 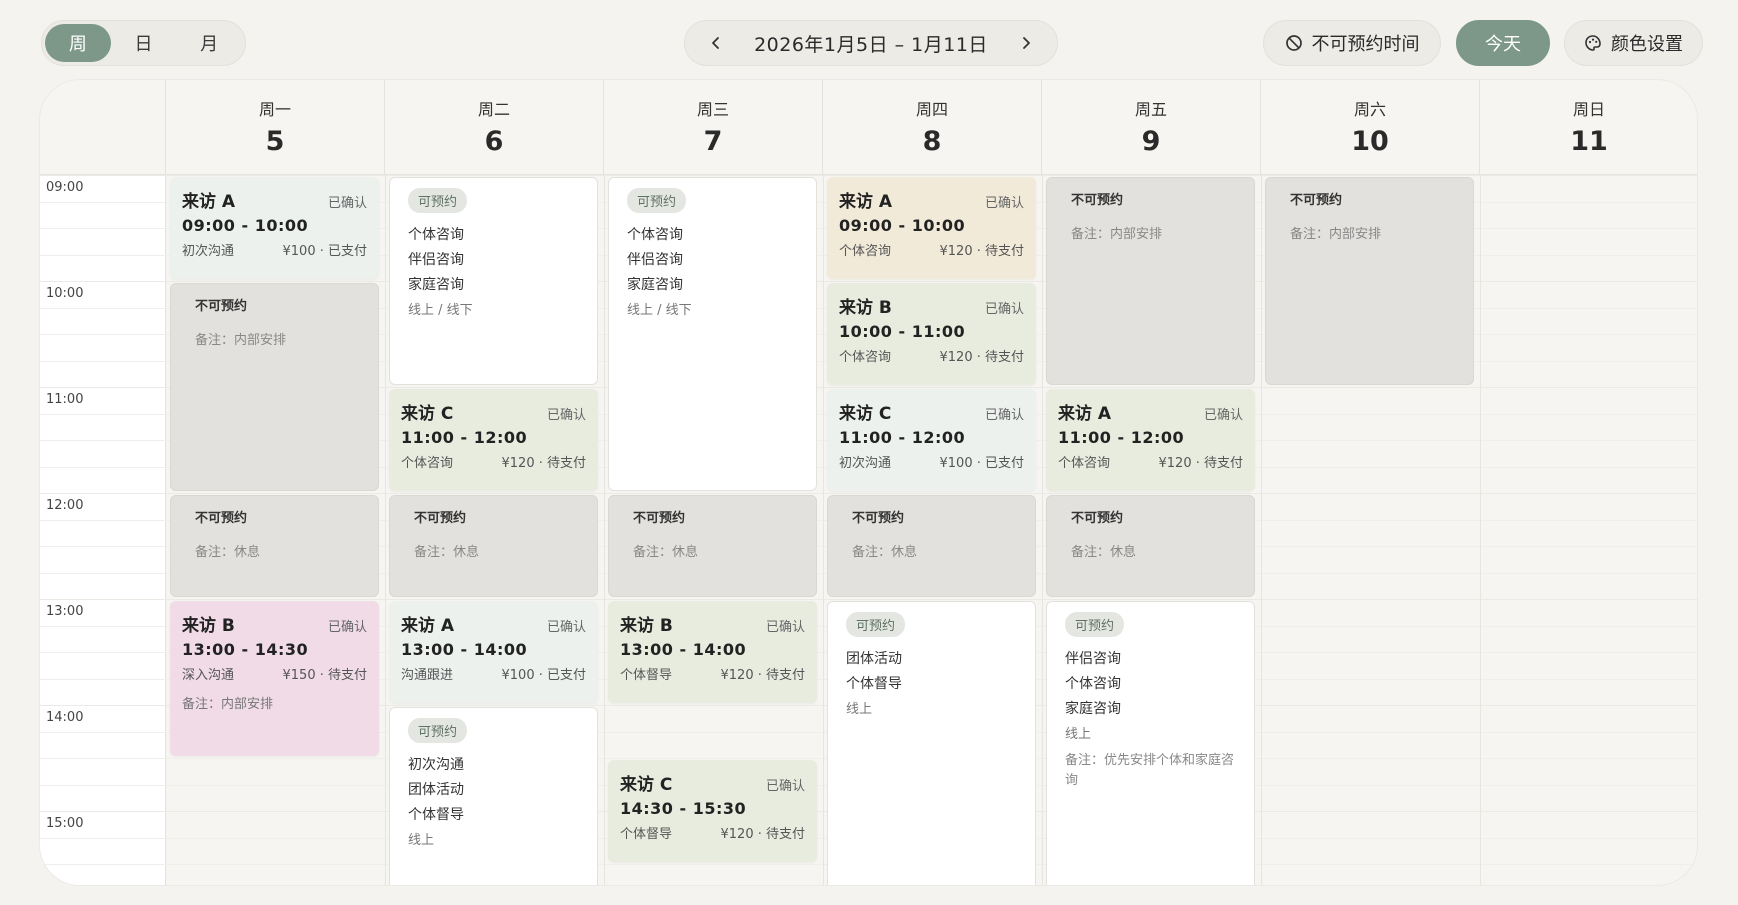 I want to click on appointment-card: 来访 A 已确认 09:00 - 10:00 初次沟通 ¥100 · 已支付, so click(x=274, y=228).